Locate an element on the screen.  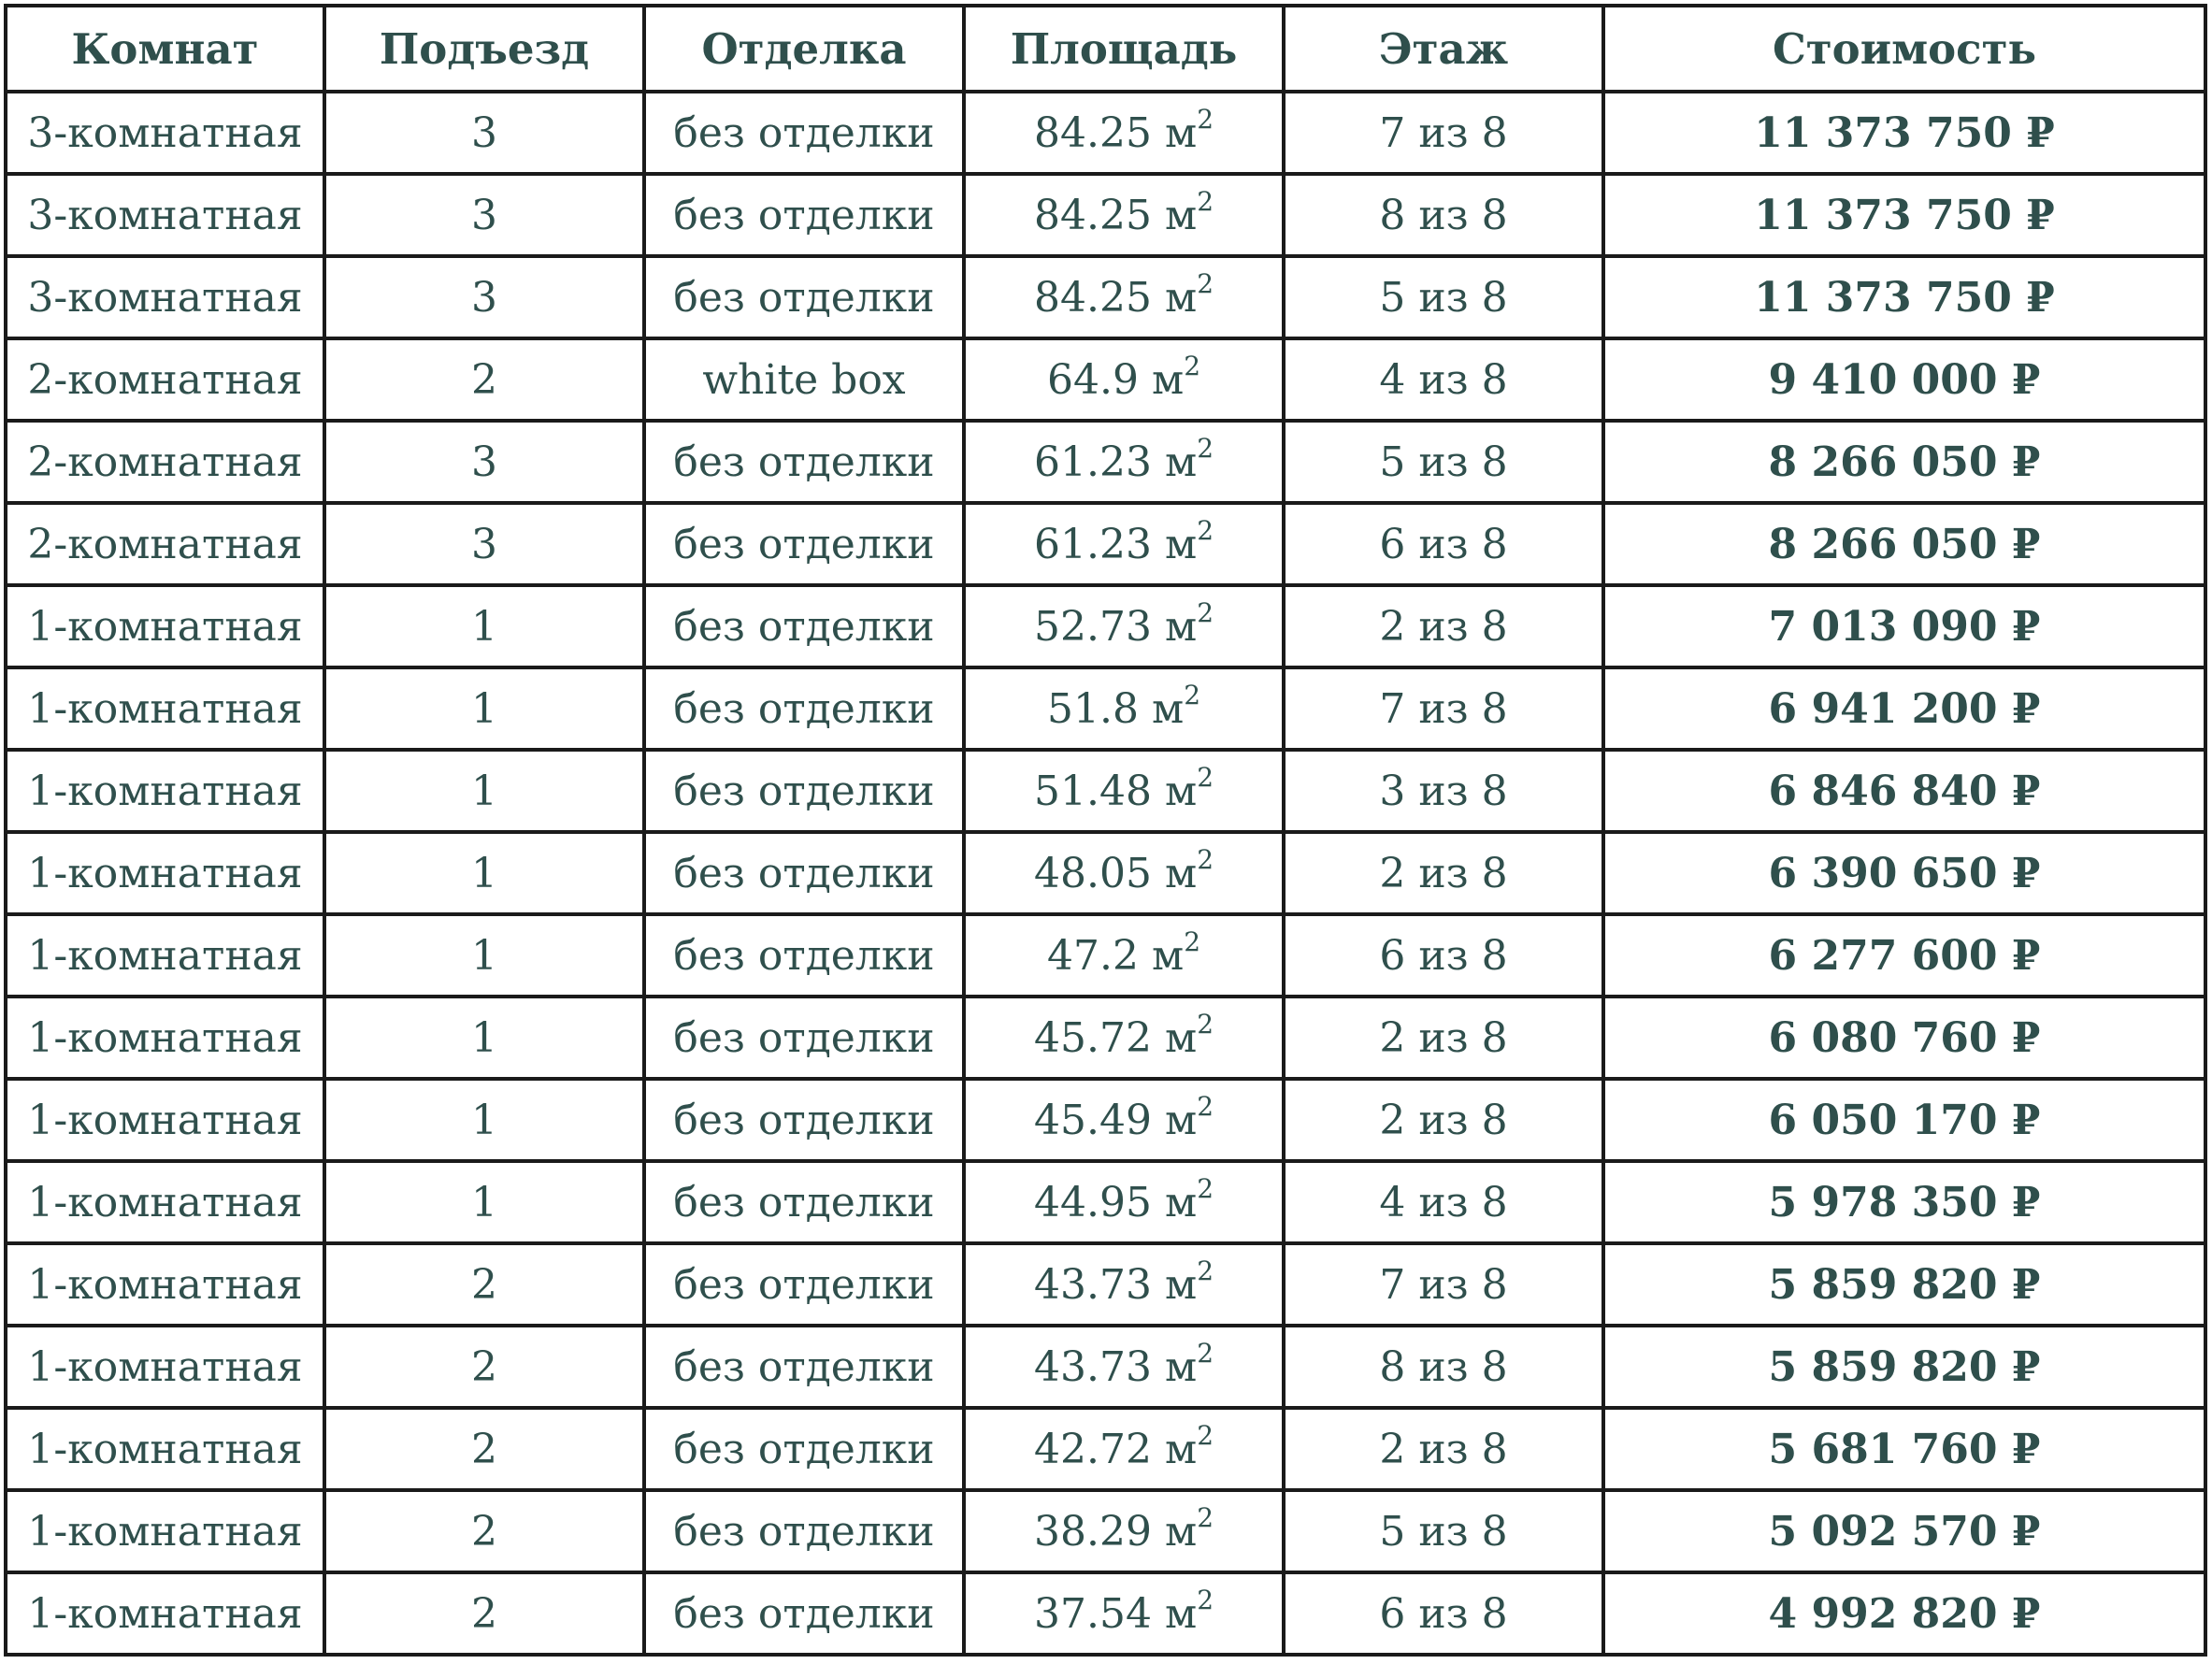
cell-price: 6 277 600 ₽ is located at coordinates (1904, 955).